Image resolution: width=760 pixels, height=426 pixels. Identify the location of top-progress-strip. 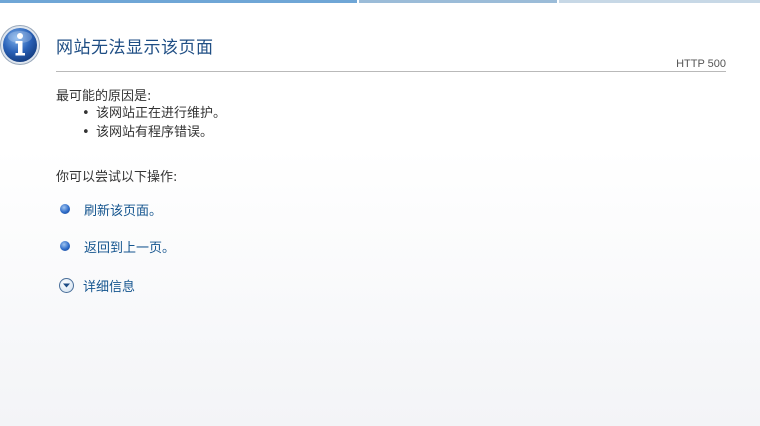
(380, 1).